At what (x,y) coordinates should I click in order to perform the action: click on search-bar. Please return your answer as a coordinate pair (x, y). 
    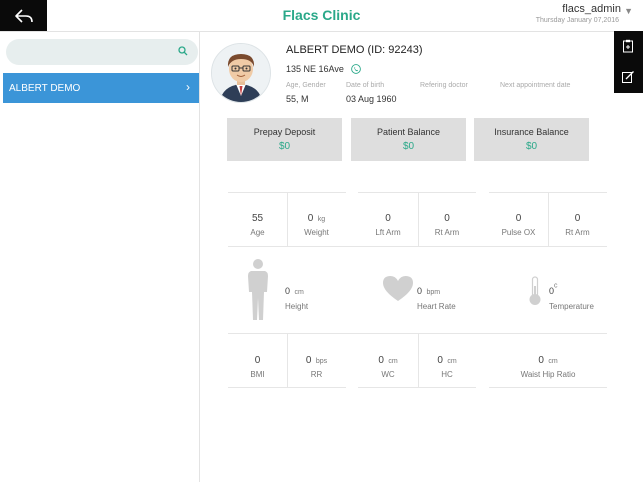
    Looking at the image, I should click on (102, 52).